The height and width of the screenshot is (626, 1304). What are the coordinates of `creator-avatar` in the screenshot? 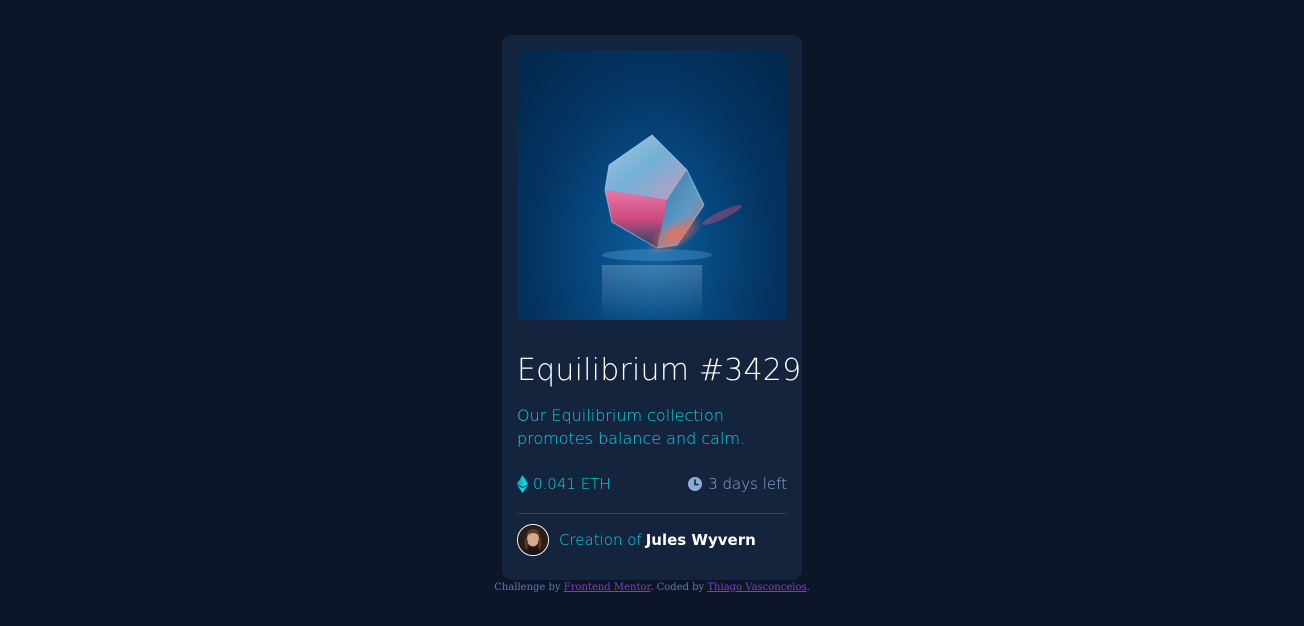 It's located at (533, 540).